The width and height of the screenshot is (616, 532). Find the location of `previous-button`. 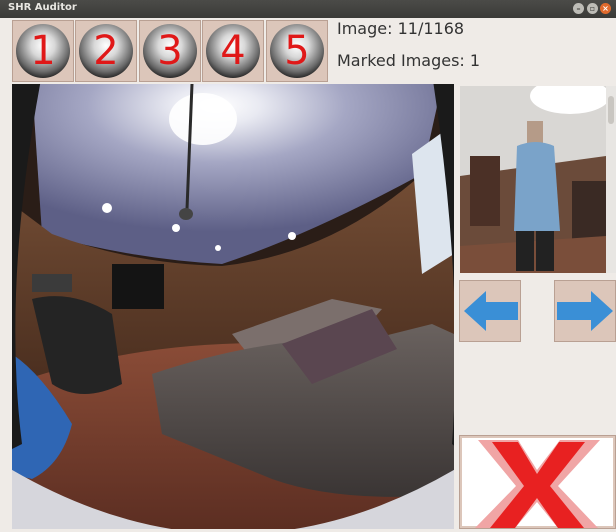

previous-button is located at coordinates (490, 311).